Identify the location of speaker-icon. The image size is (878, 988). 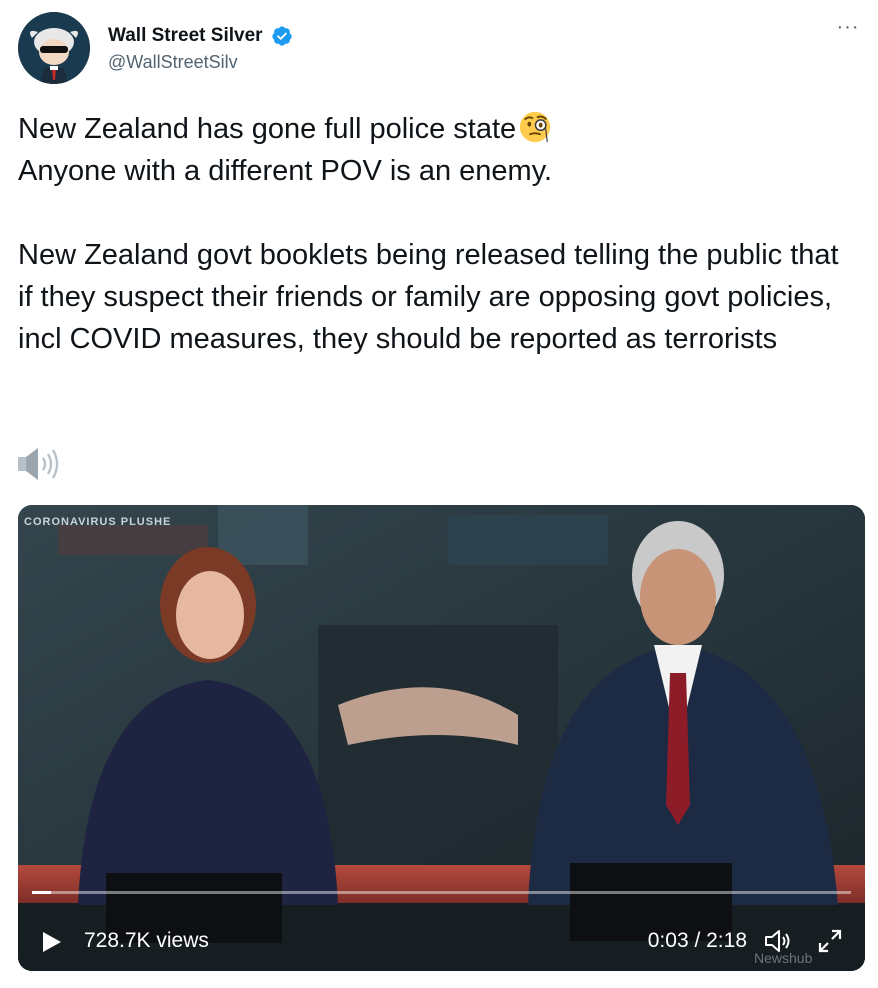
(38, 464).